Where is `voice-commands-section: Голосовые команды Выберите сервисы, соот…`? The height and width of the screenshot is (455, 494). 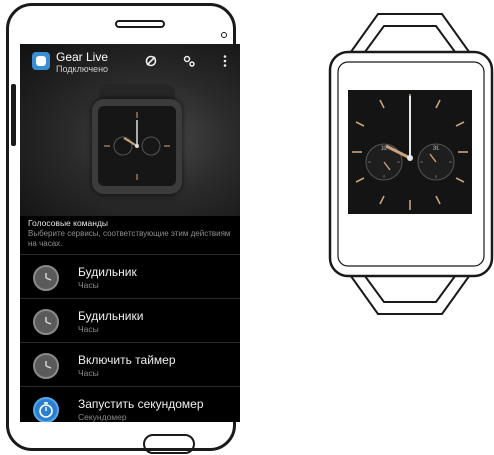
voice-commands-section: Голосовые команды Выберите сервисы, соот… is located at coordinates (130, 235).